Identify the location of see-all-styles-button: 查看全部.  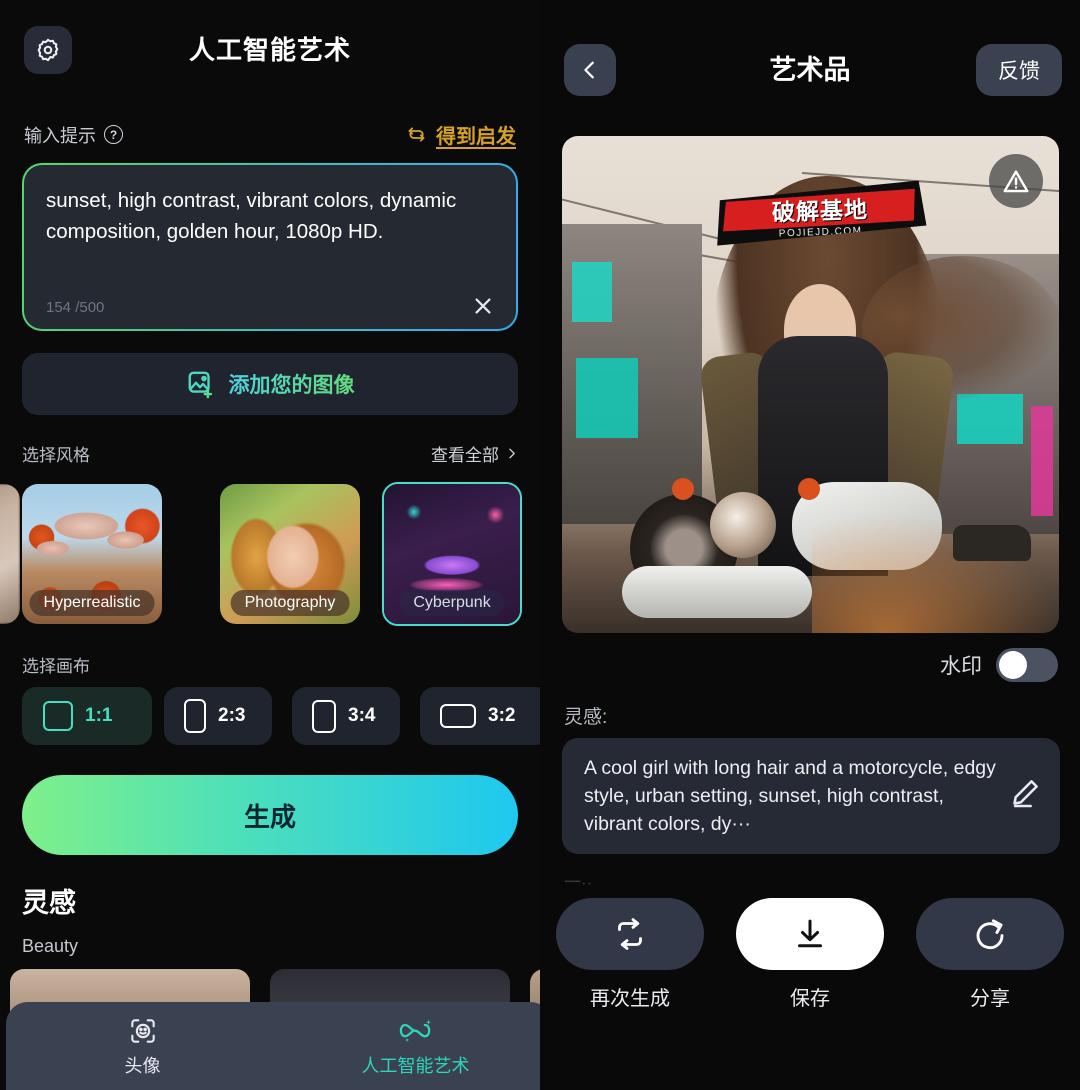
(474, 453).